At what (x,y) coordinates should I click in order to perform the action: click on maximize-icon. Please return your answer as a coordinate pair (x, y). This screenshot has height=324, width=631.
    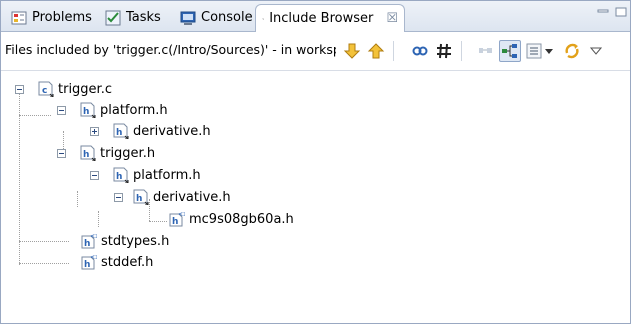
    Looking at the image, I should click on (621, 12).